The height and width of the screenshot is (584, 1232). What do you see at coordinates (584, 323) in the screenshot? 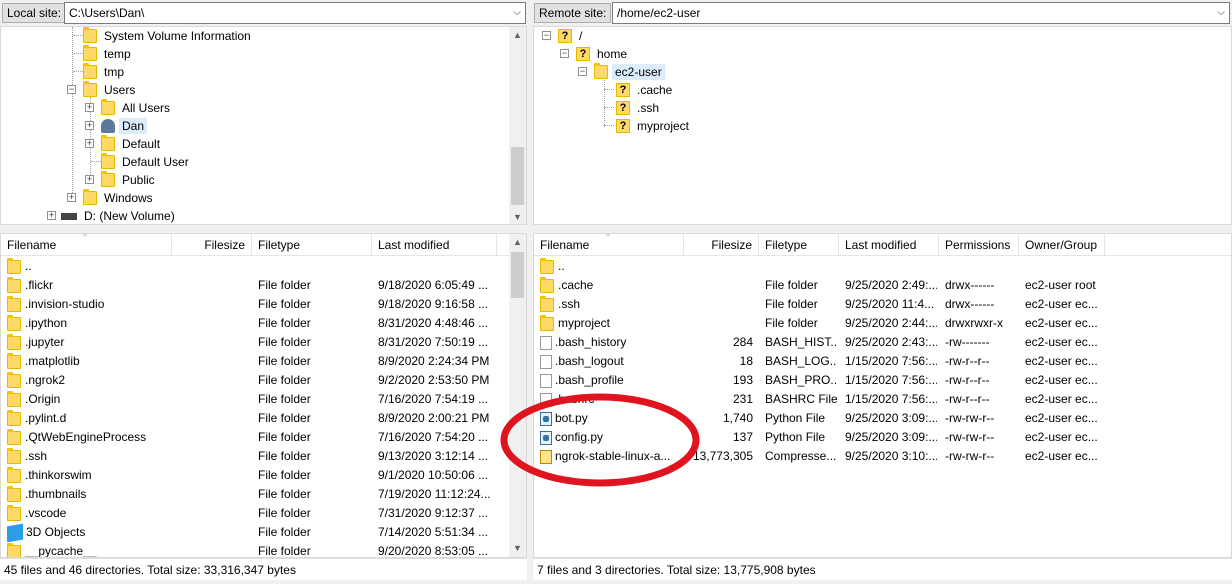
I see `file-name: myproject` at bounding box center [584, 323].